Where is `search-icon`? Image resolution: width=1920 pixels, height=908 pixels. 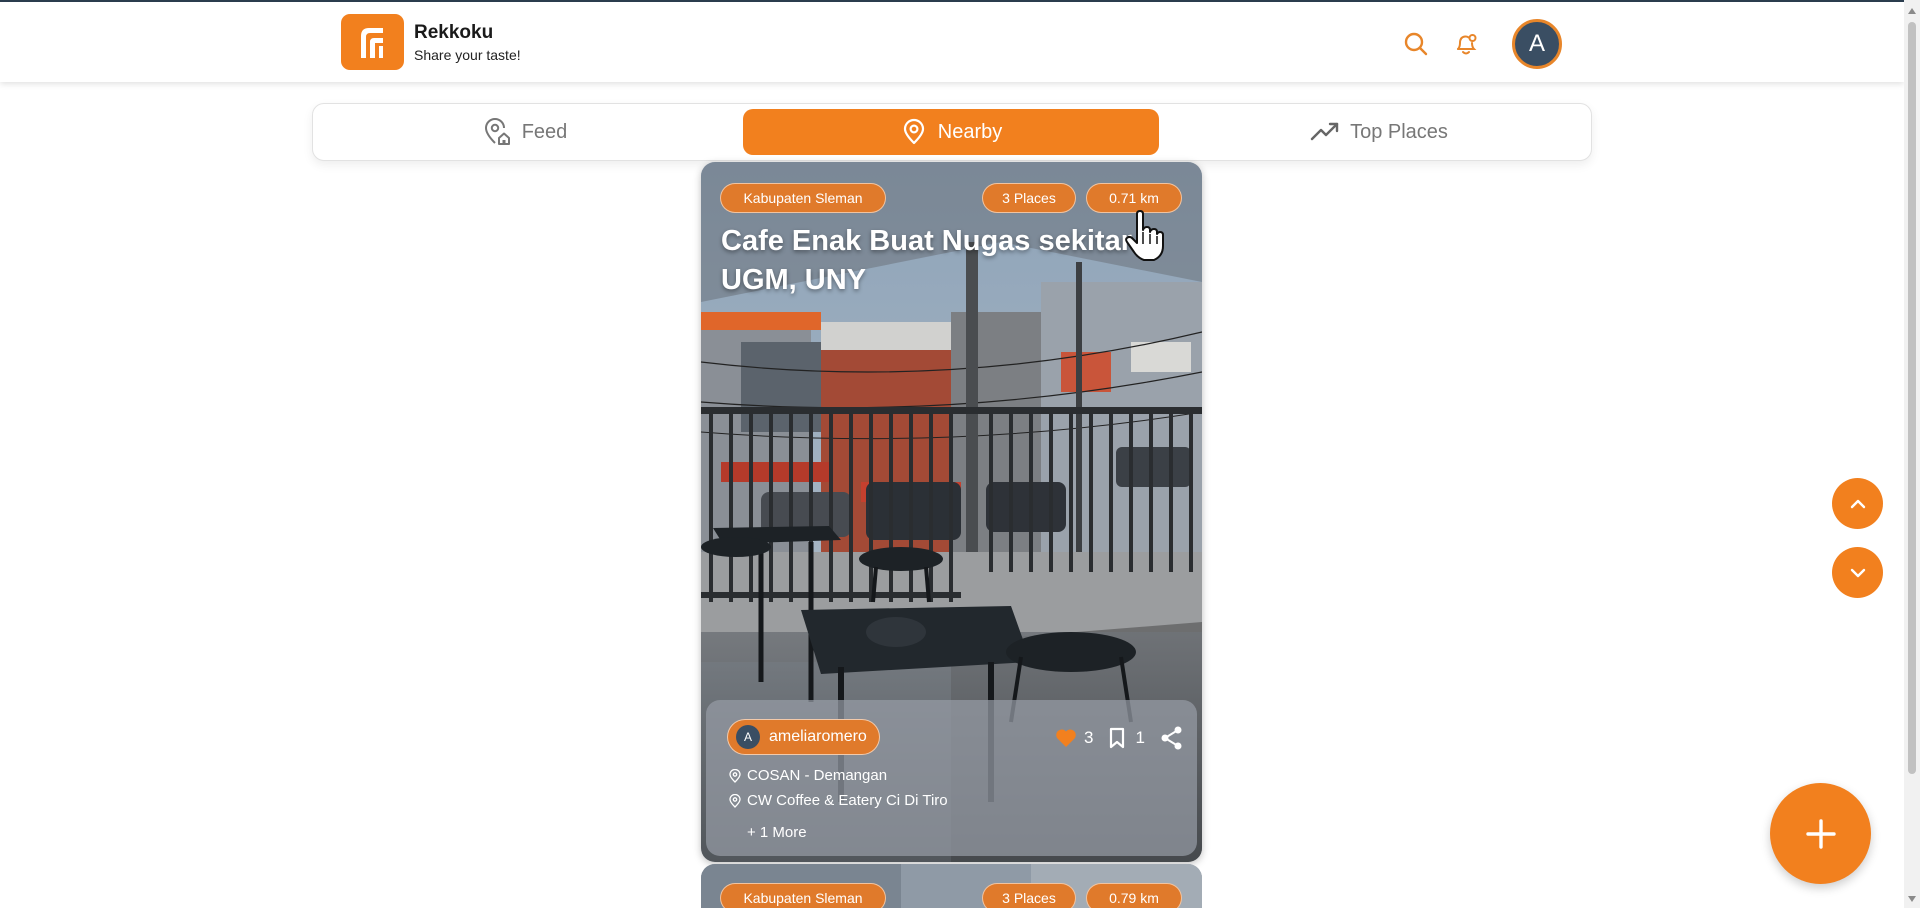 search-icon is located at coordinates (1416, 44).